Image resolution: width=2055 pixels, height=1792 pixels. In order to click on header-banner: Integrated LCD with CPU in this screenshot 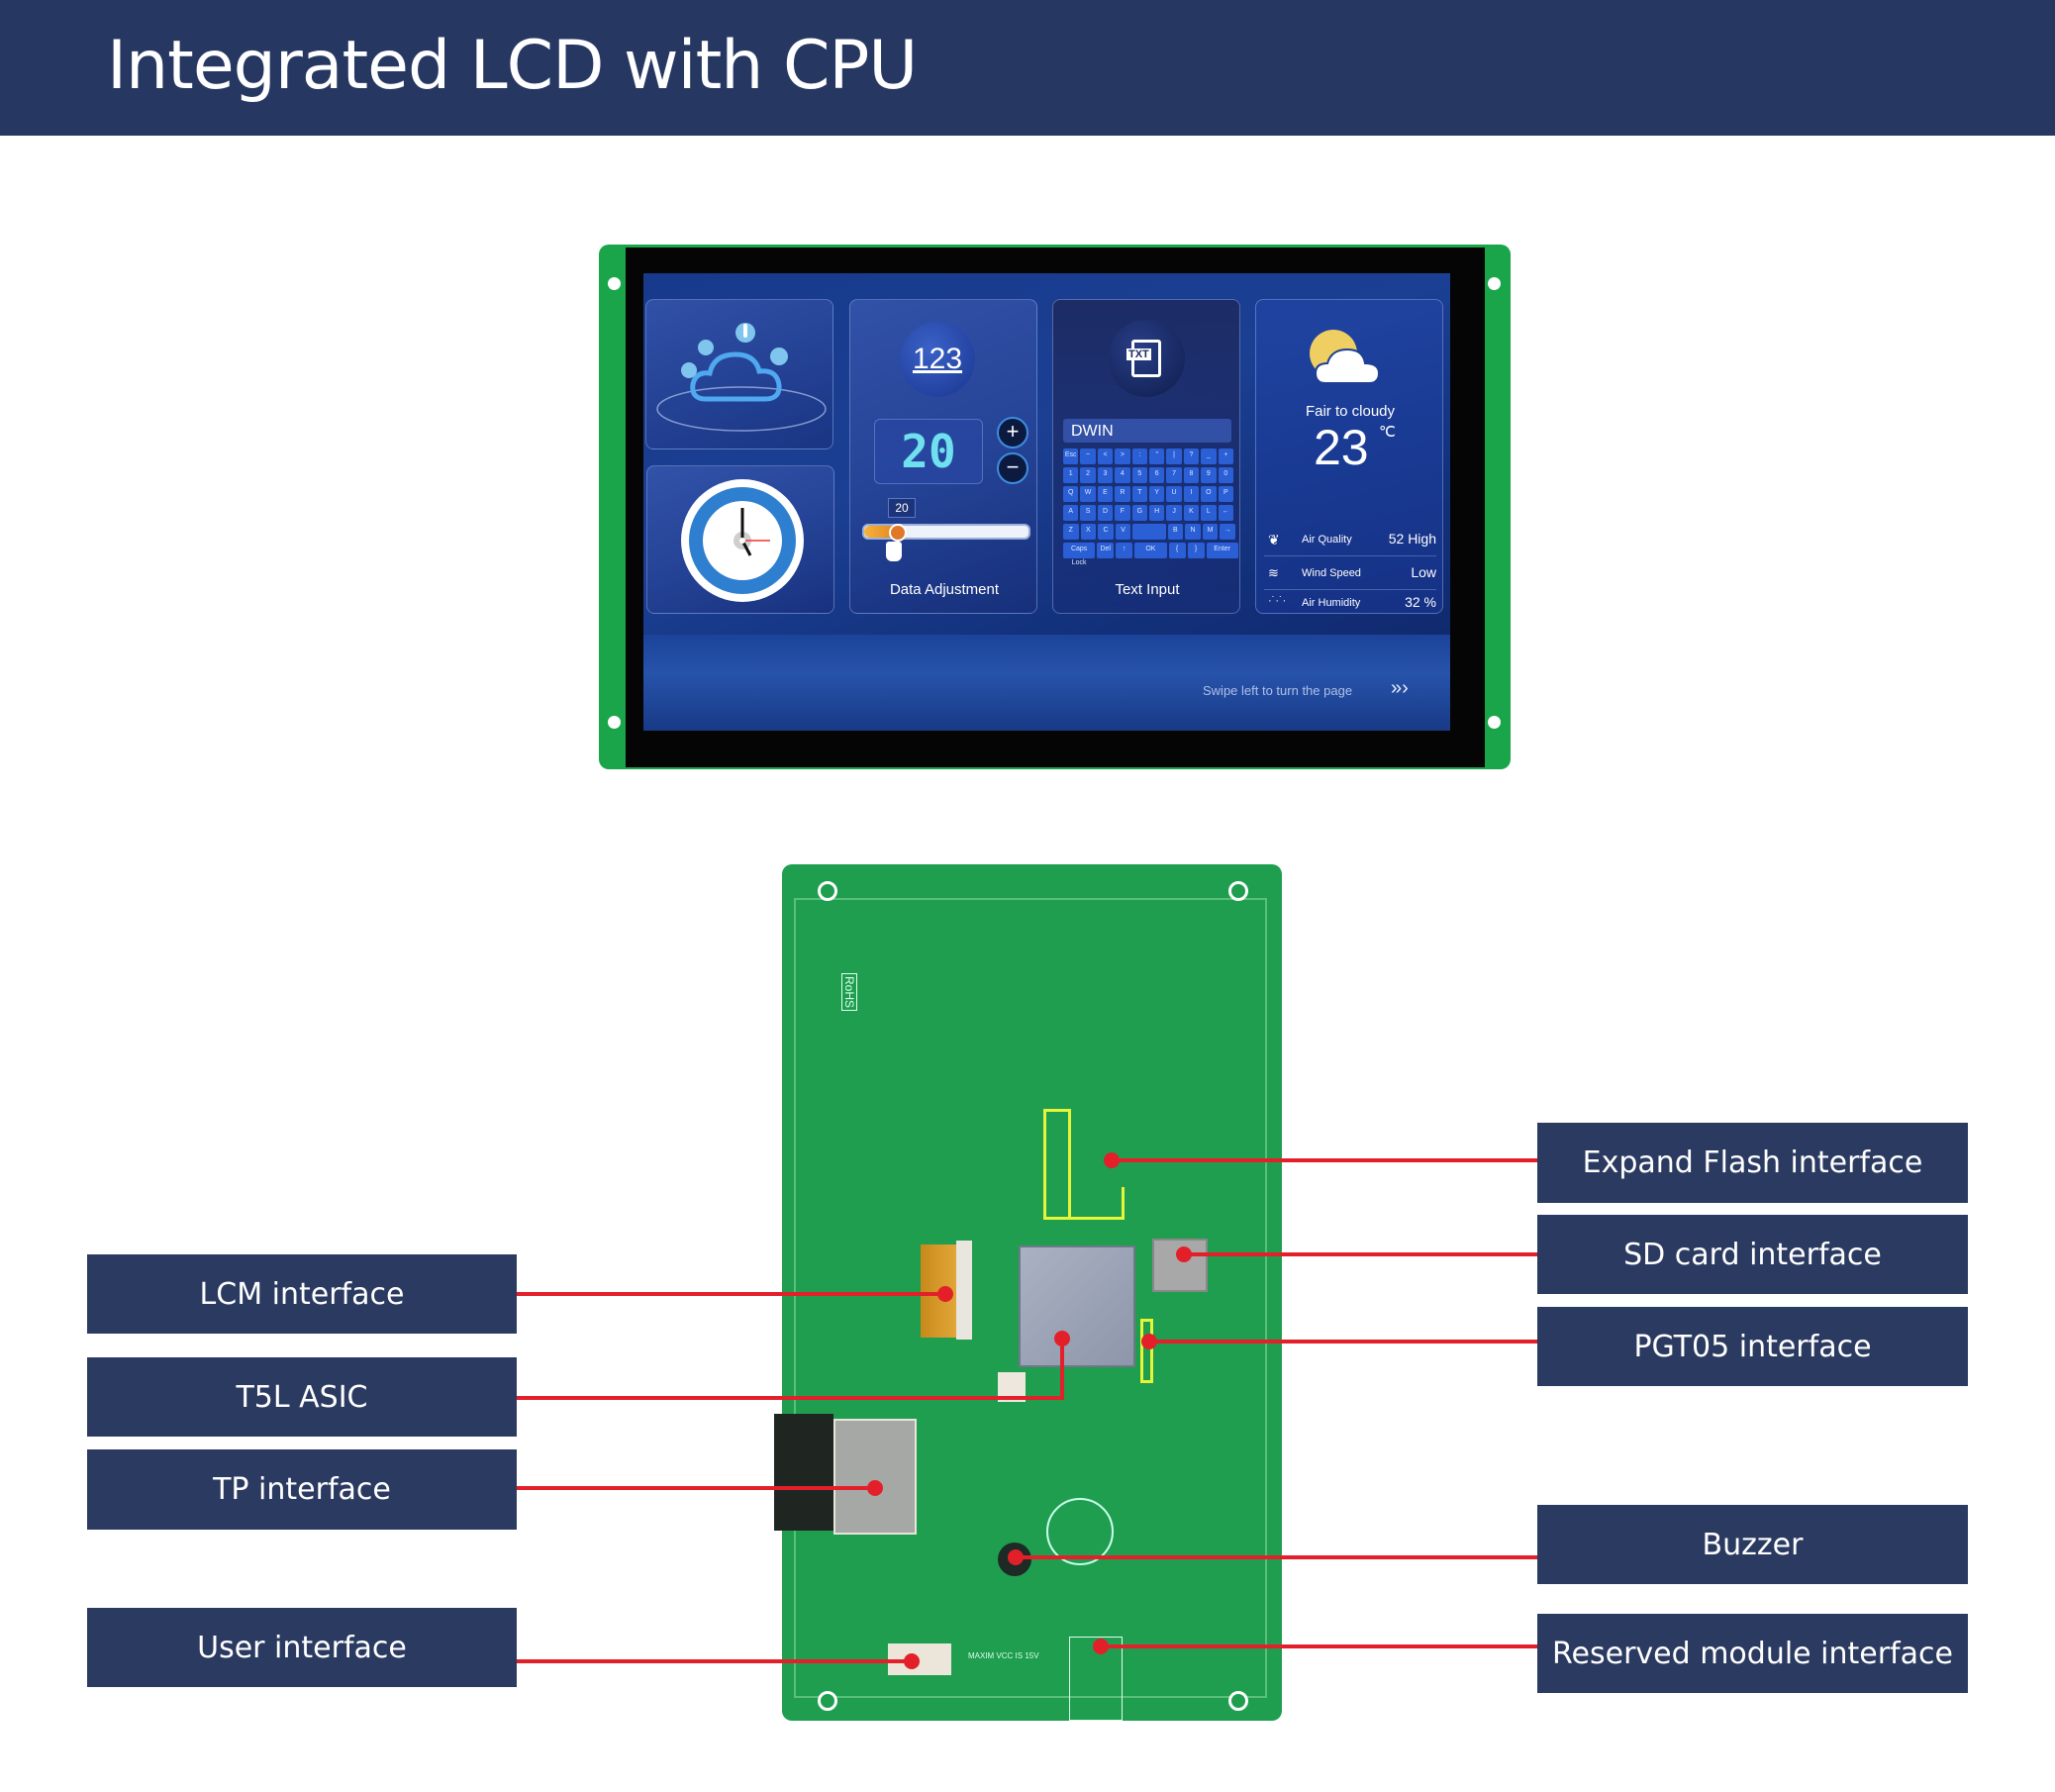, I will do `click(1027, 68)`.